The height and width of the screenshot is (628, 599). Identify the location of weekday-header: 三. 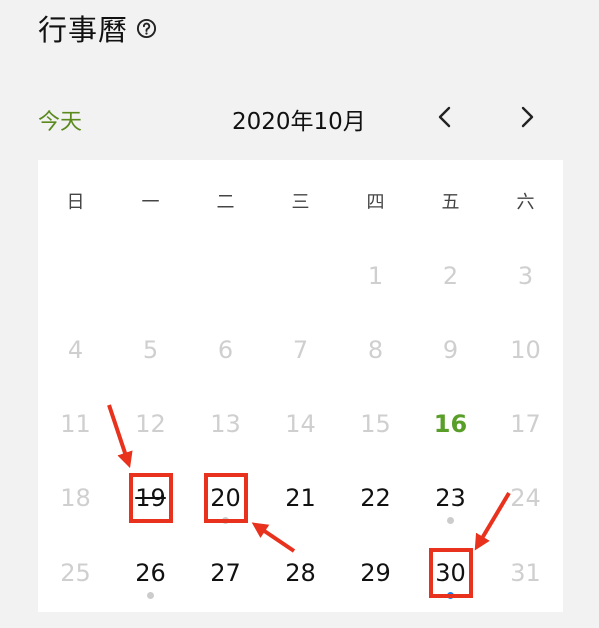
(300, 202).